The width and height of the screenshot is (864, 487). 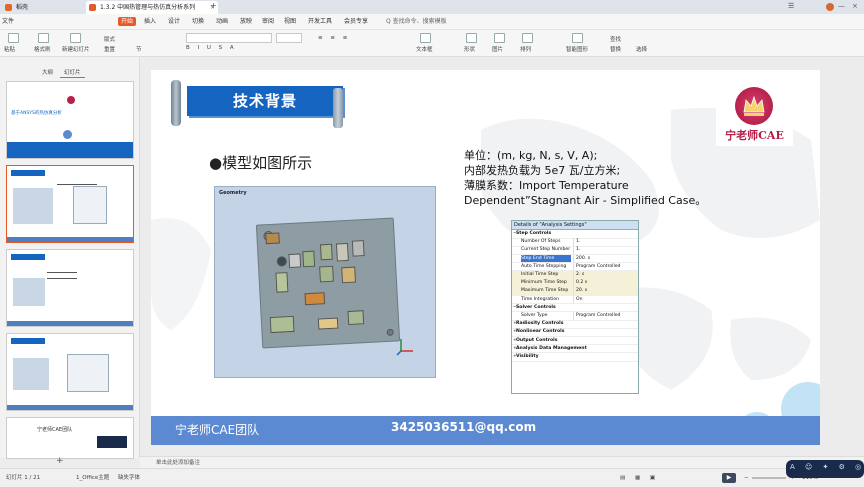 I want to click on text-box-icon, so click(x=425, y=38).